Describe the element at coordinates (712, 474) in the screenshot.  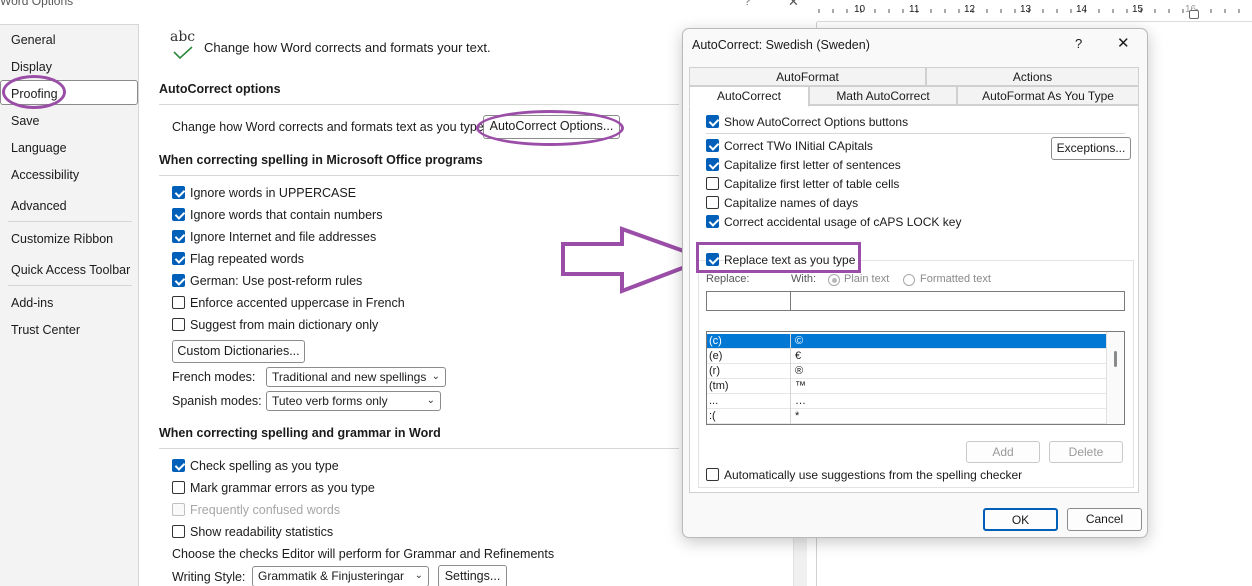
I see `auto-suggestions-checkbox` at that location.